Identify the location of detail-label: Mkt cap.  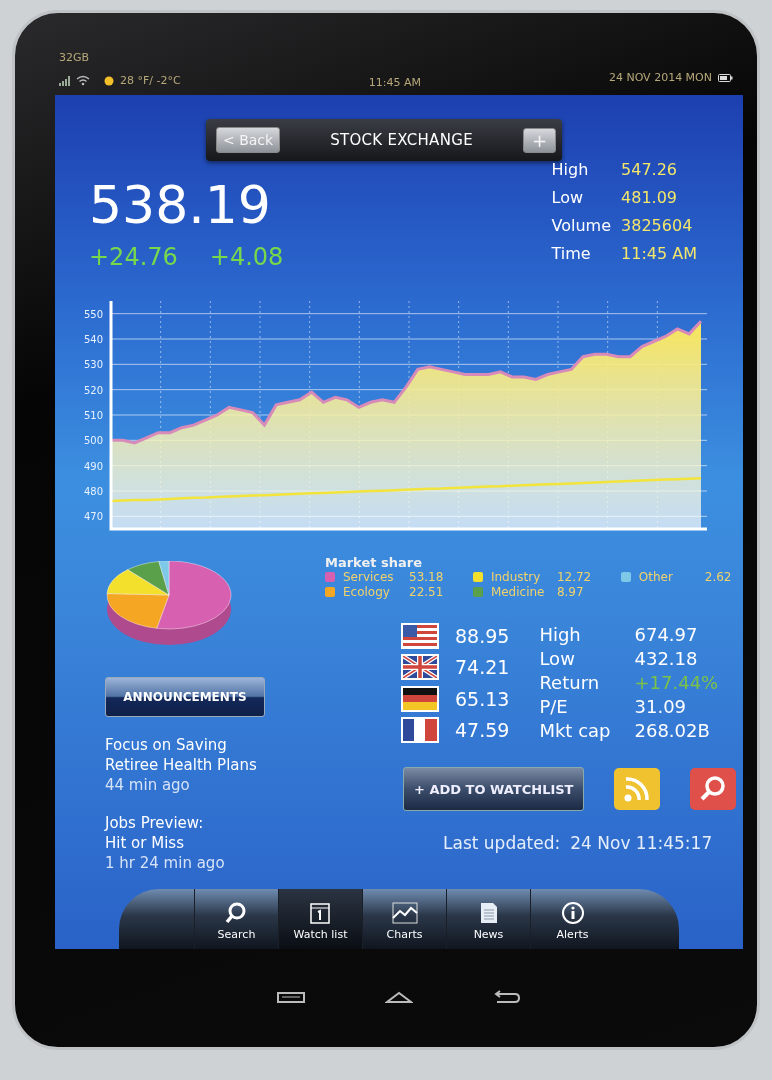
(575, 731).